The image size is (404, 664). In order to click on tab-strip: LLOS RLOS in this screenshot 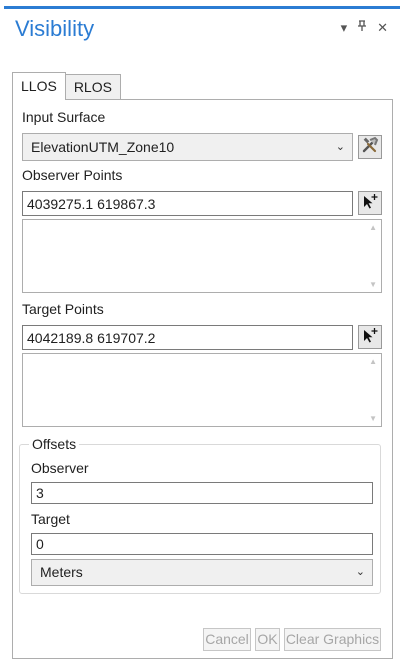, I will do `click(66, 86)`.